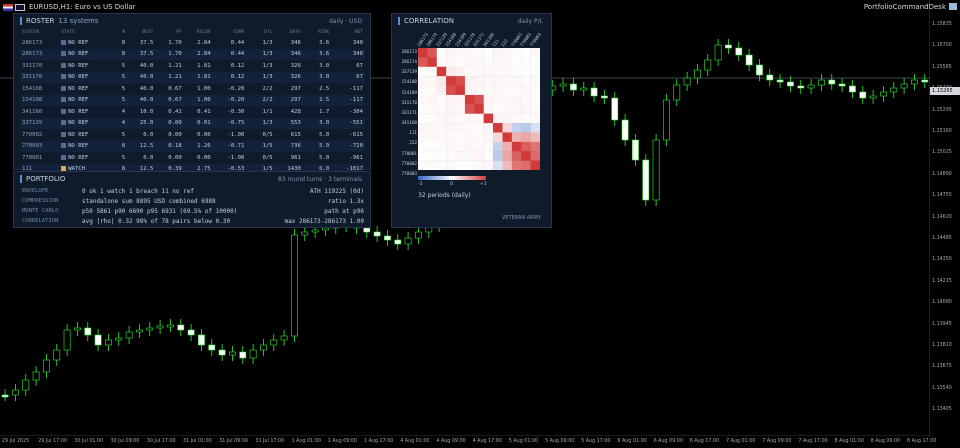 The width and height of the screenshot is (960, 448). What do you see at coordinates (118, 32) in the screenshot?
I see `roster-column-header: N` at bounding box center [118, 32].